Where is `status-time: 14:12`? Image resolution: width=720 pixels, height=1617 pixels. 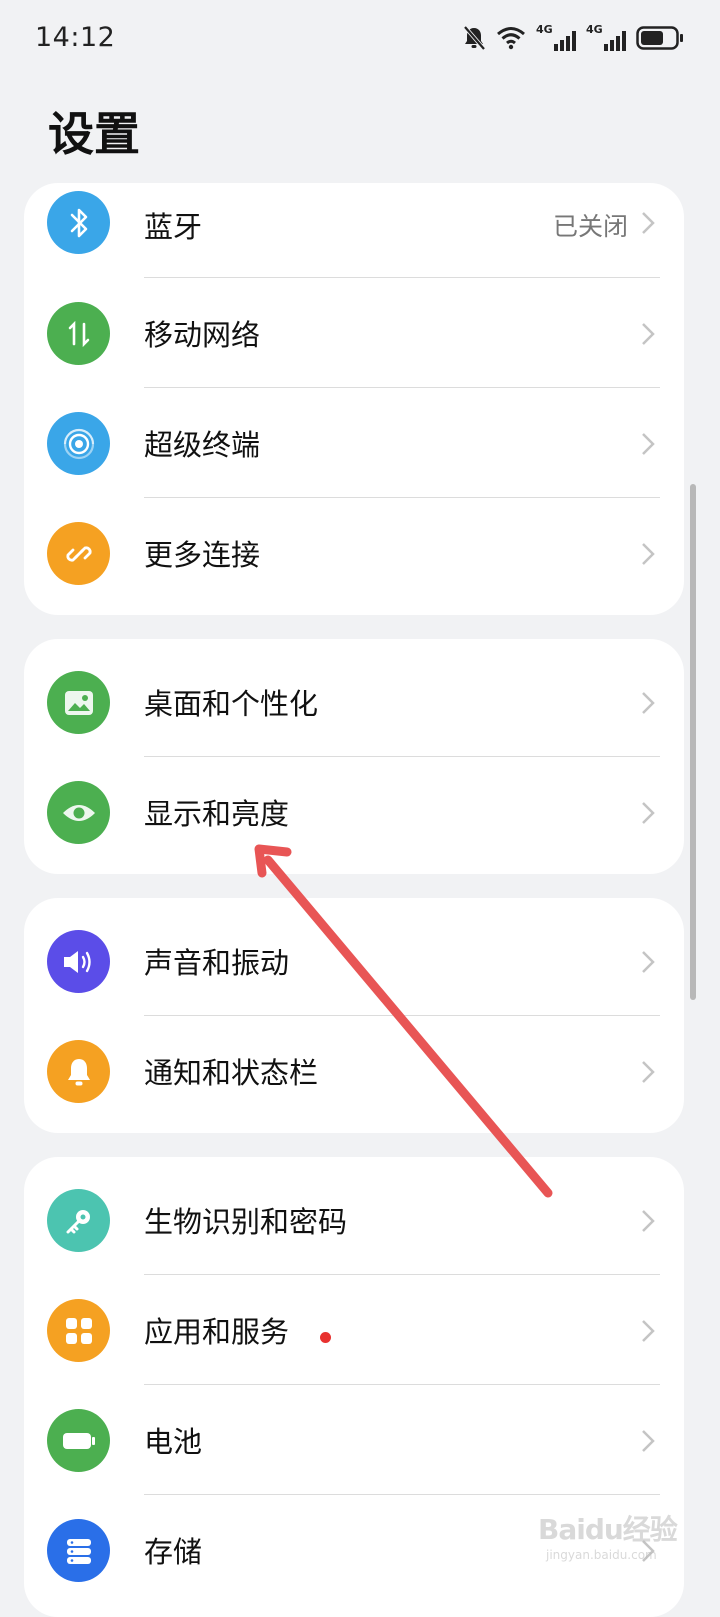
status-time: 14:12 is located at coordinates (75, 37).